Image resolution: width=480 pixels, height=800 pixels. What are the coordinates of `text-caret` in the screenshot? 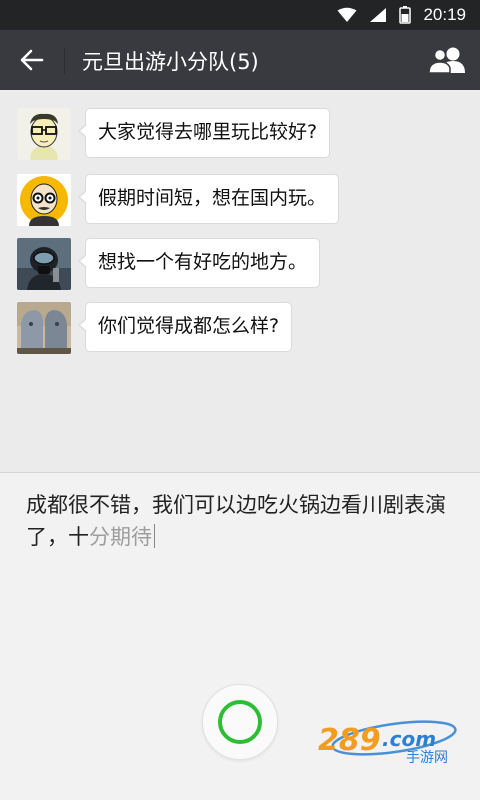 It's located at (154, 536).